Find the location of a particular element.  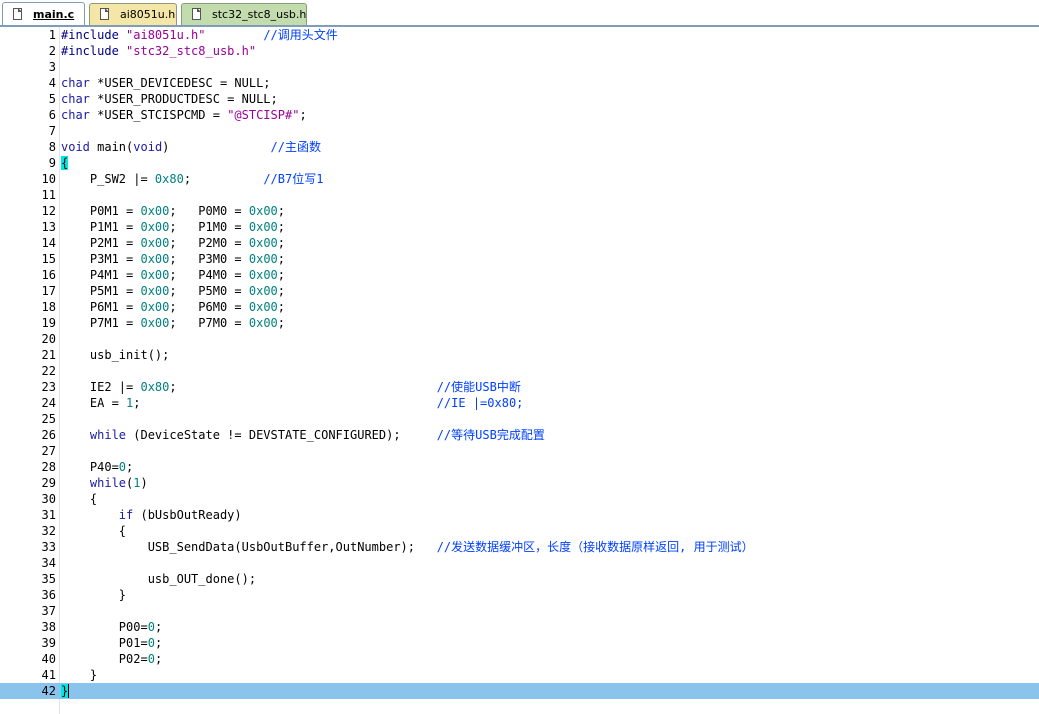

code-comment: //调用头文件 is located at coordinates (300, 35).